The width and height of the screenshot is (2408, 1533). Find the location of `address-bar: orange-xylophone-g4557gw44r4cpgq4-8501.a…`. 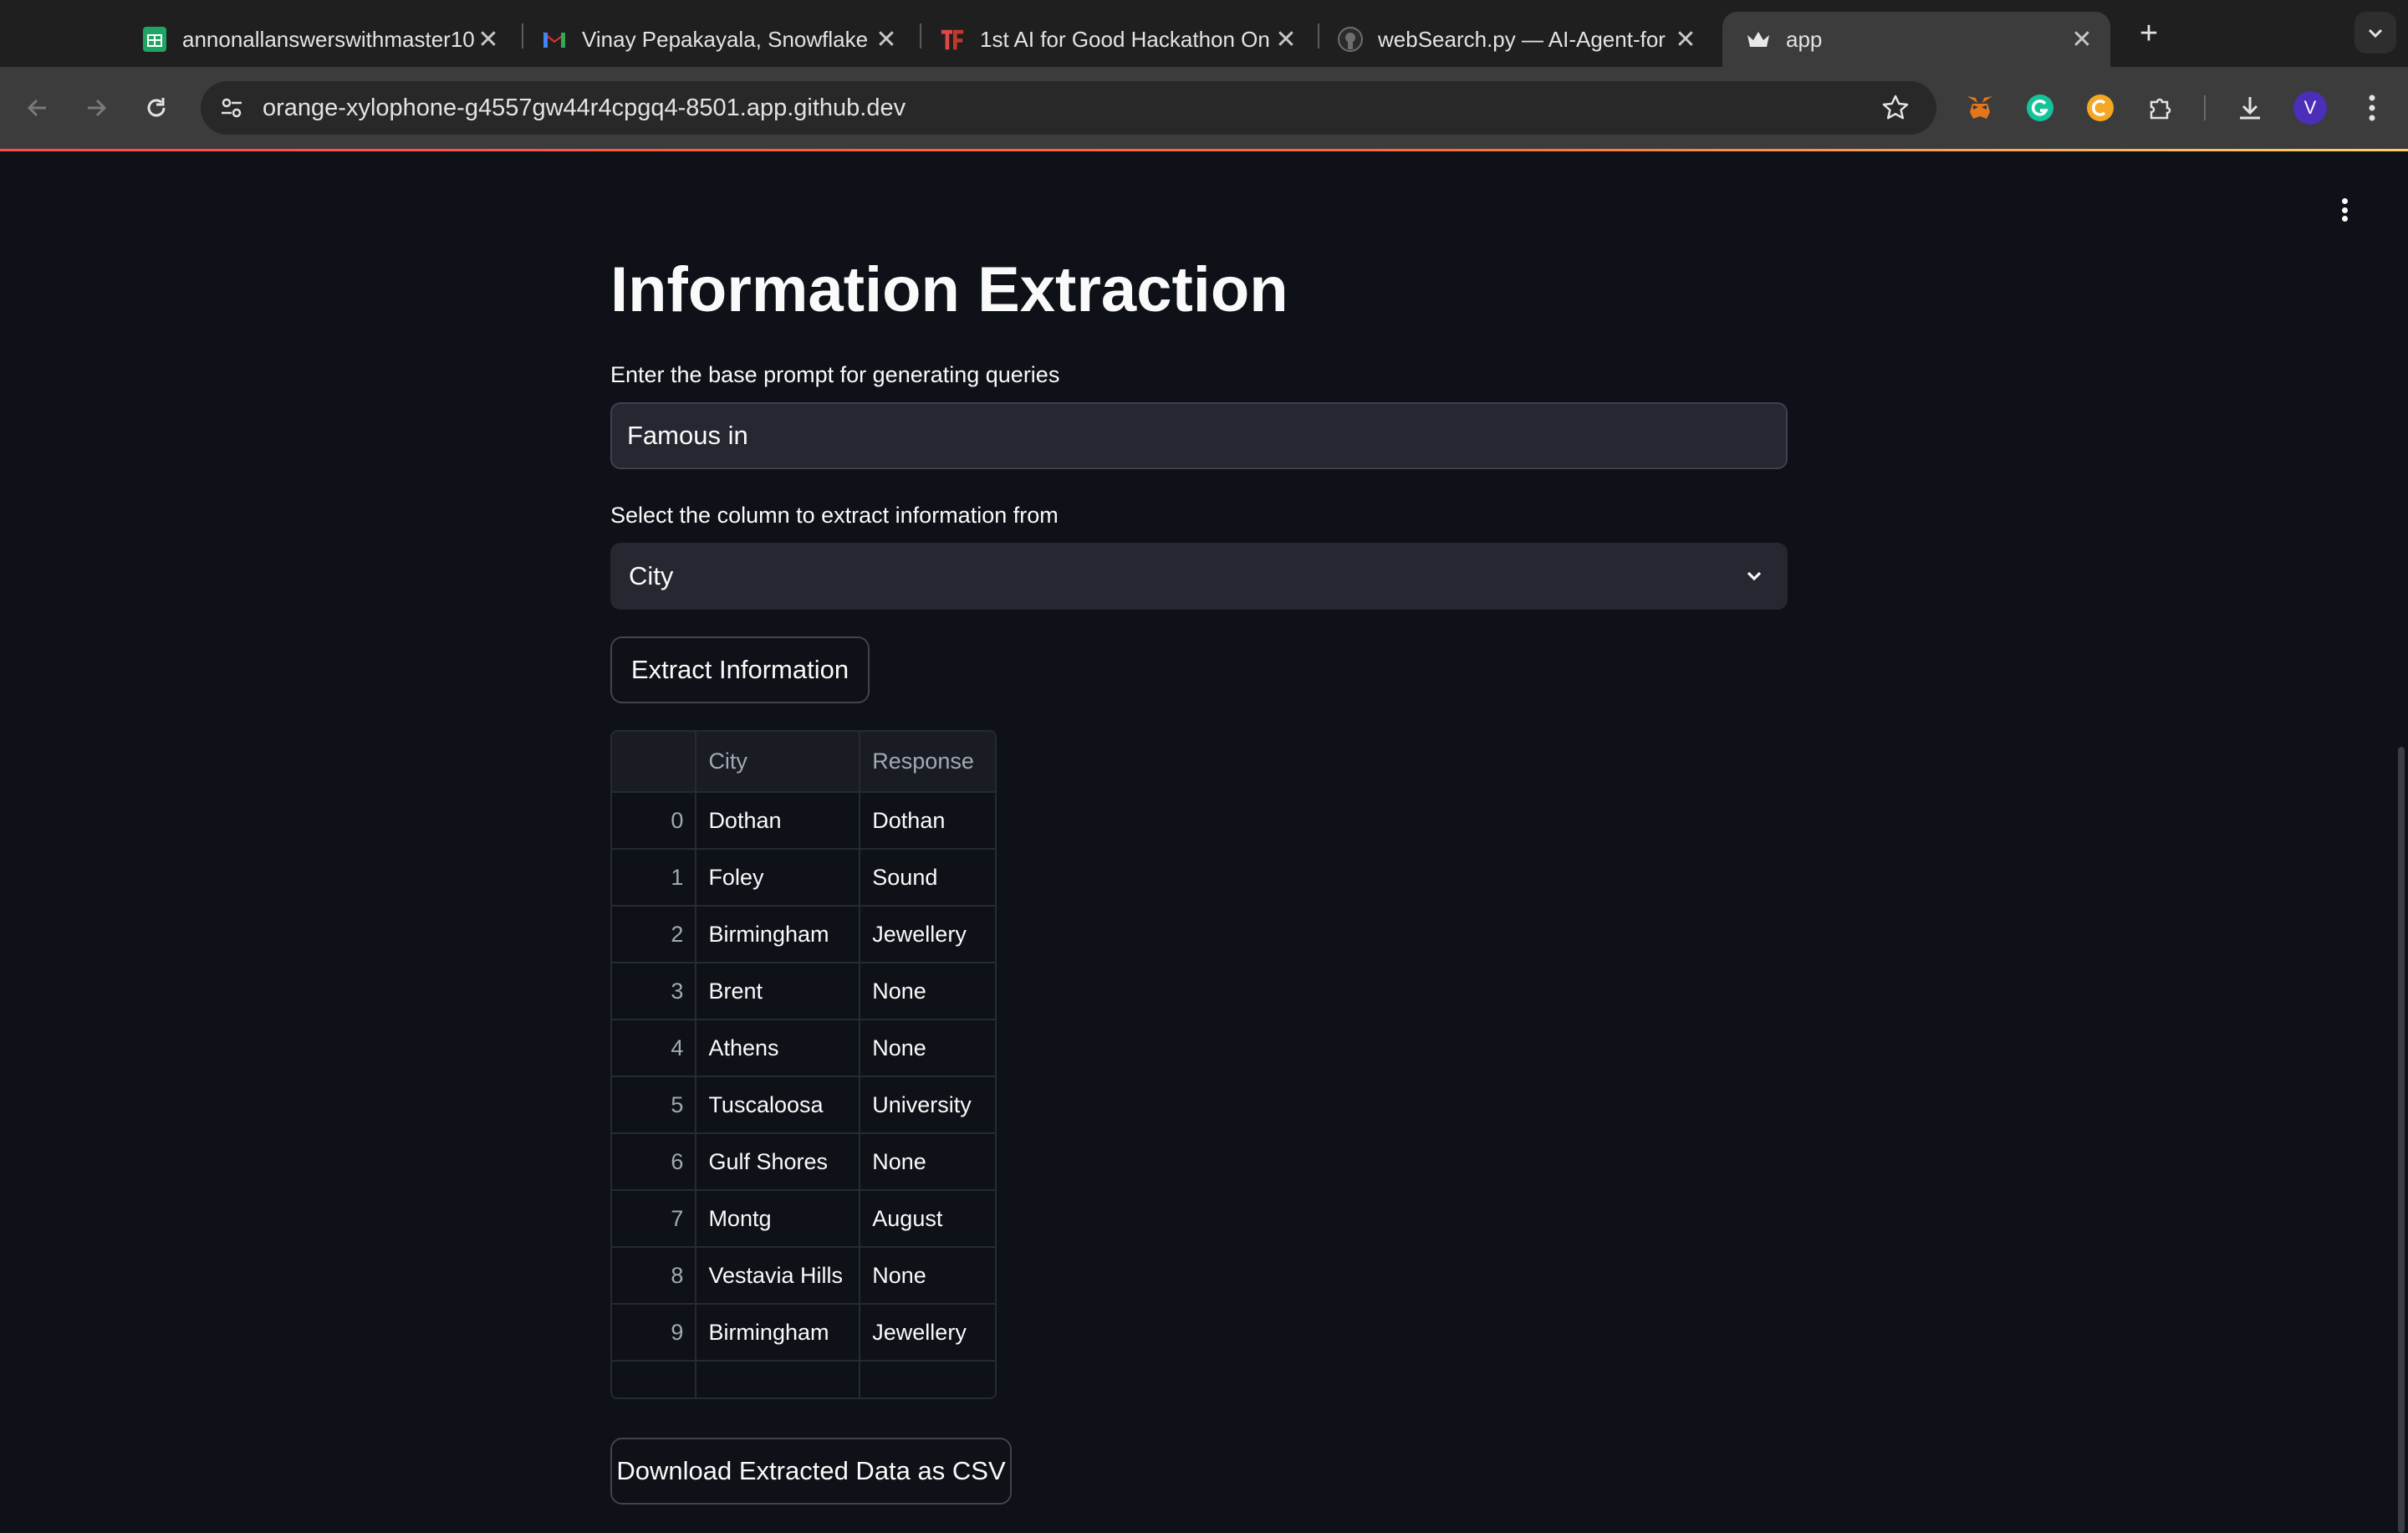

address-bar: orange-xylophone-g4557gw44r4cpgq4-8501.a… is located at coordinates (1068, 108).